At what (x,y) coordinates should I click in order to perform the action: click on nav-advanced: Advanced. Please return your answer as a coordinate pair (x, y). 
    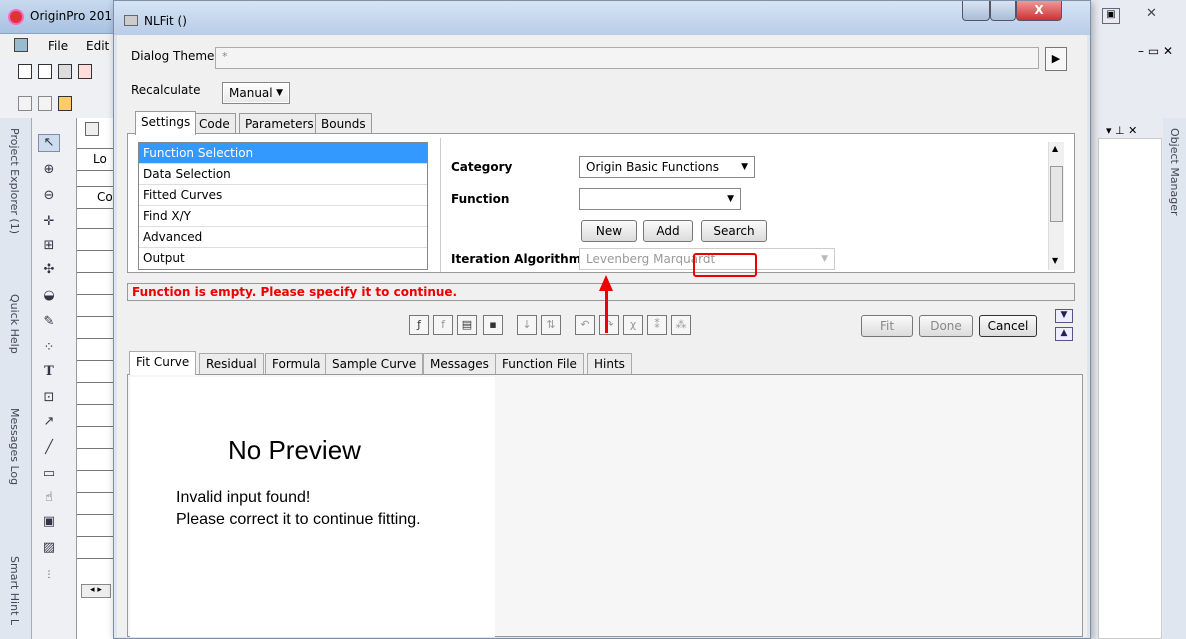
    Looking at the image, I should click on (283, 237).